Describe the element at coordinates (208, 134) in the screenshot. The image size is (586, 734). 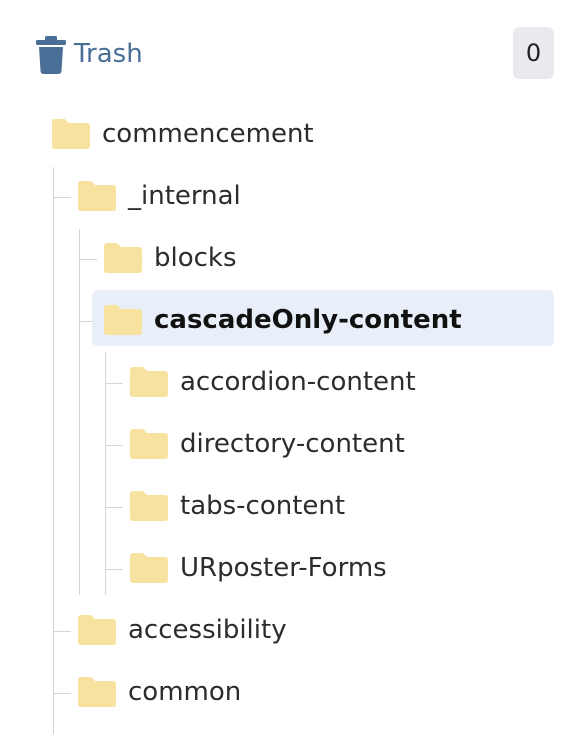
I see `tree-item-label: commencement` at that location.